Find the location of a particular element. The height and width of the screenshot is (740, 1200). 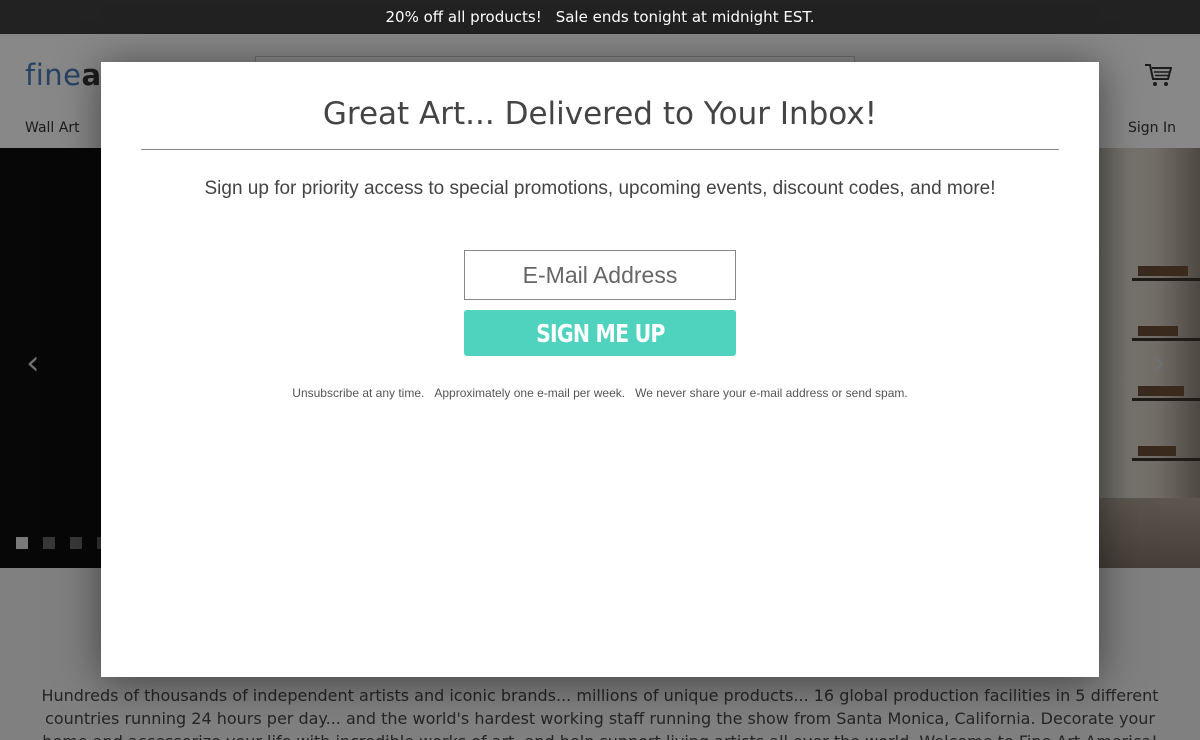

sign-me-up-label: SIGN ME UP is located at coordinates (600, 333).